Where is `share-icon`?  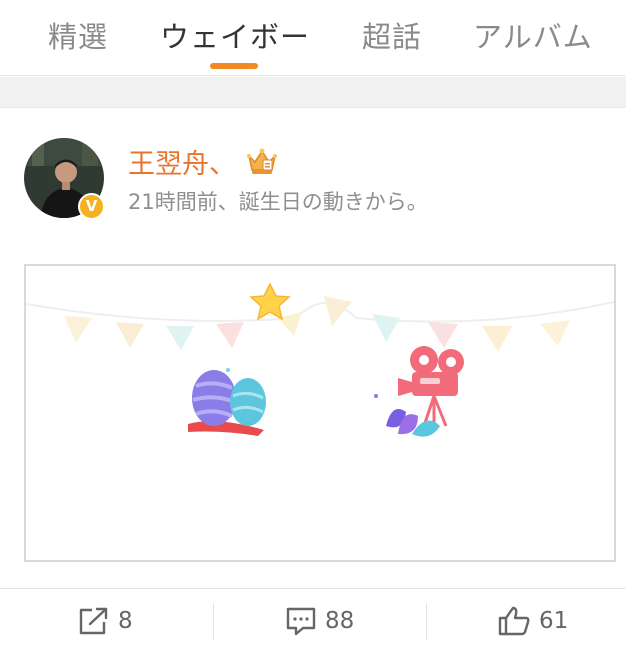
share-icon is located at coordinates (93, 621).